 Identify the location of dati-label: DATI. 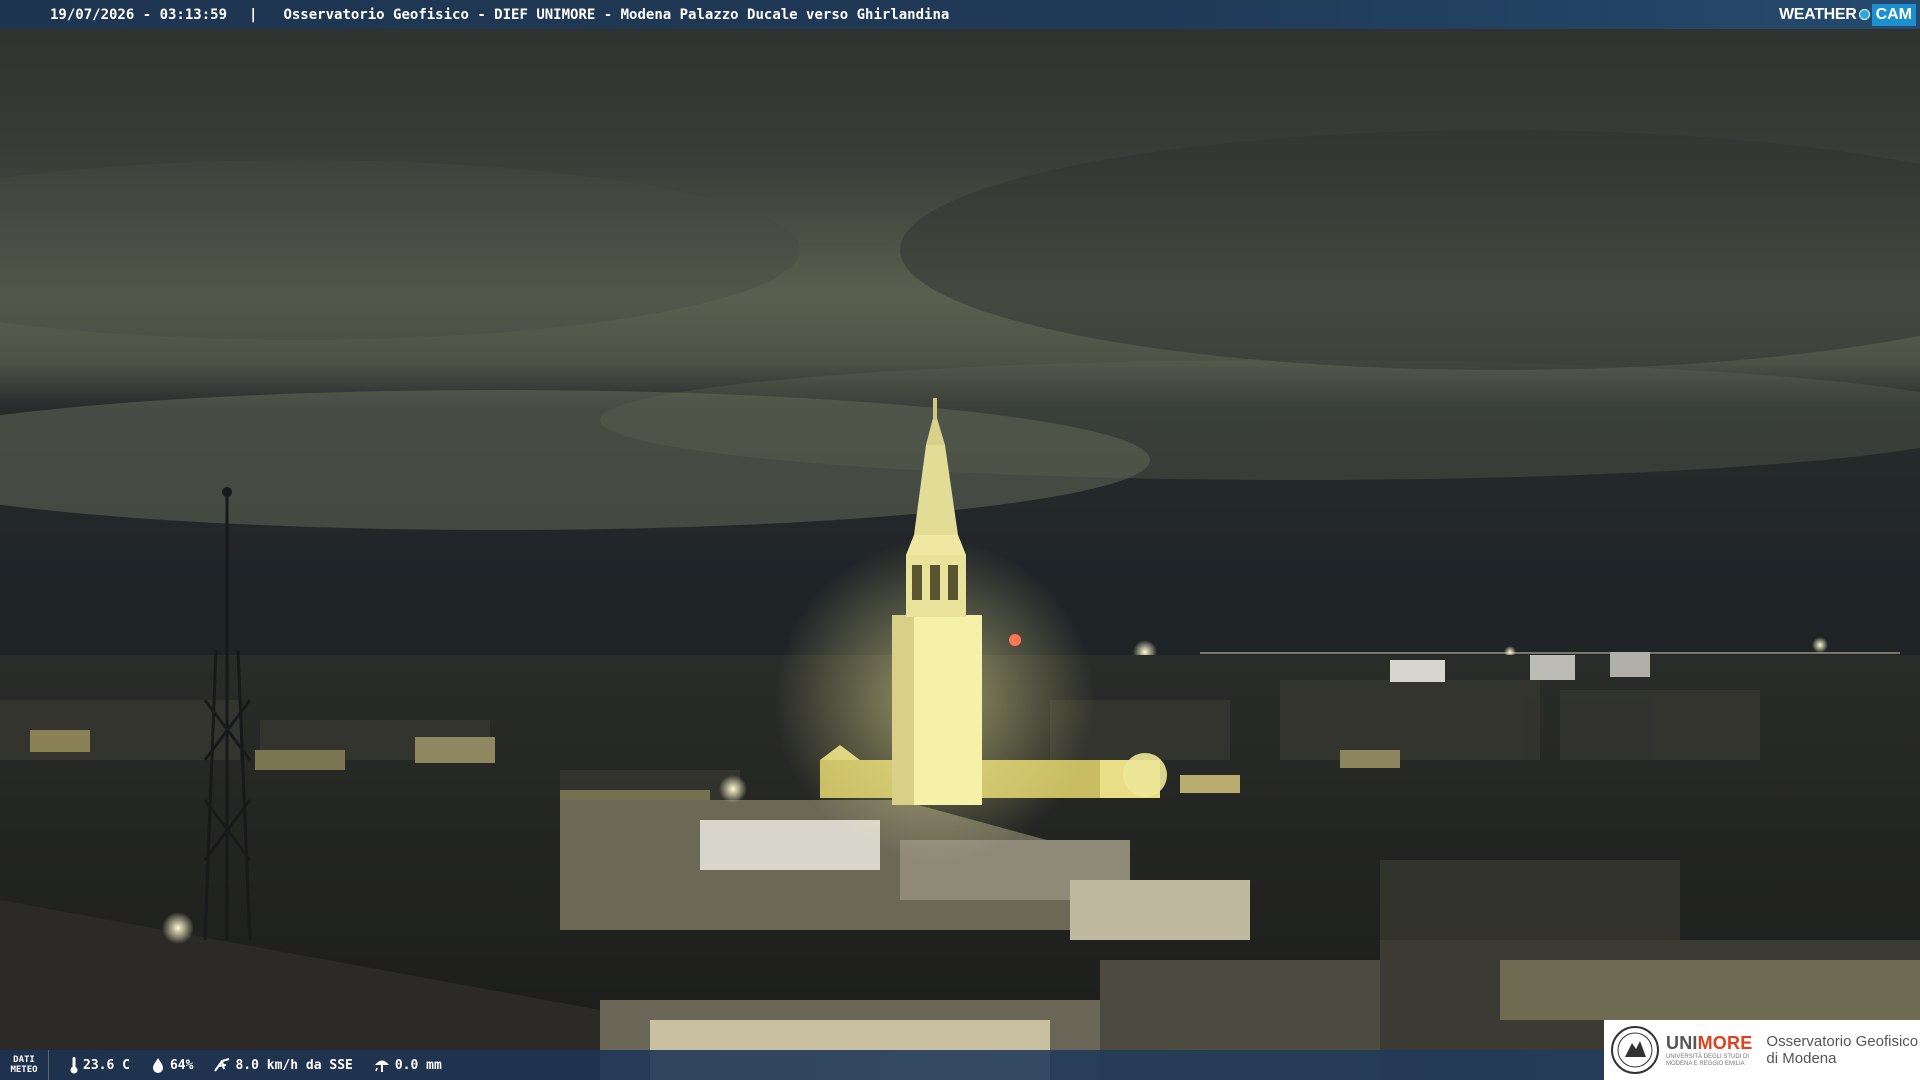
(24, 1060).